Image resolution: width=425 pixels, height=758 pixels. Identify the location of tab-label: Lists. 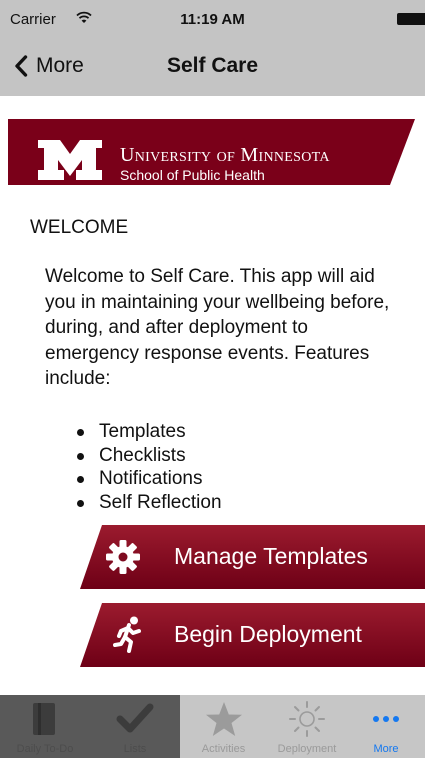
(135, 749).